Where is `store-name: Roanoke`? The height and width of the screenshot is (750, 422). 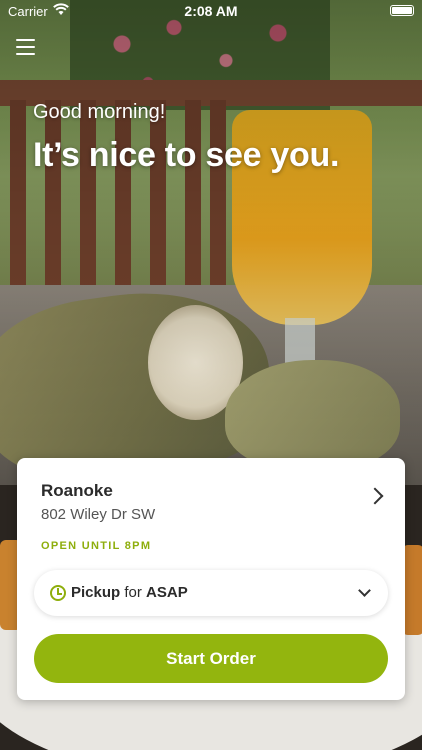
store-name: Roanoke is located at coordinates (77, 490).